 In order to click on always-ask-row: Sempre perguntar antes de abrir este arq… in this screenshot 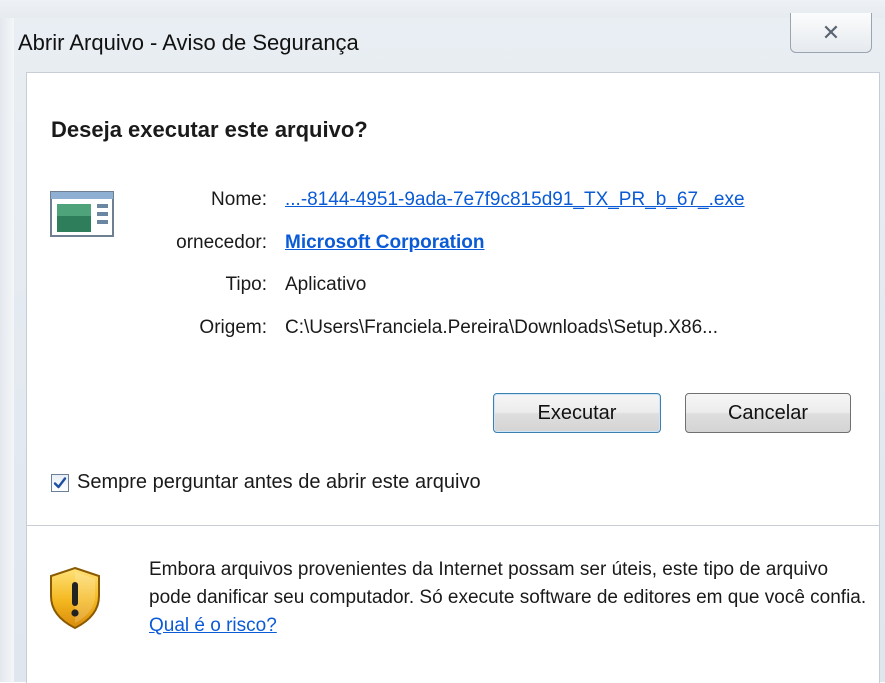, I will do `click(266, 482)`.